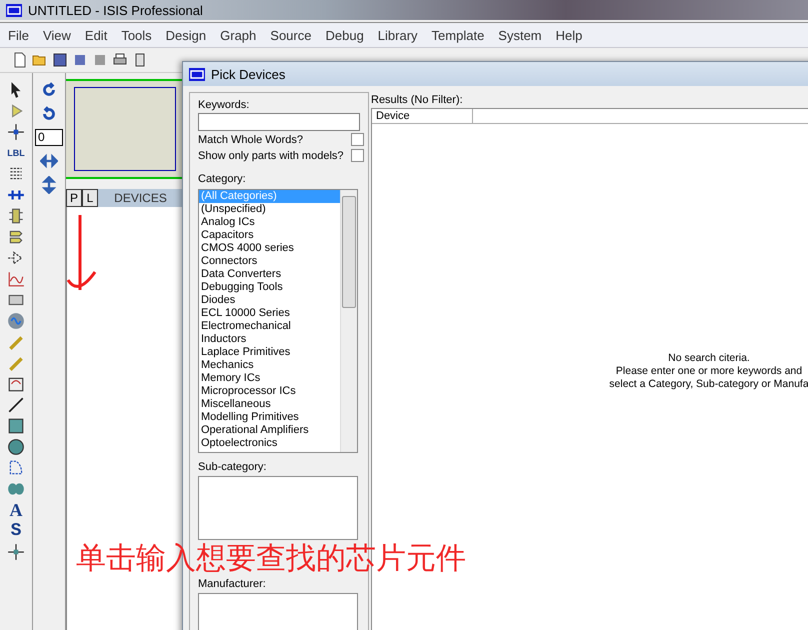  What do you see at coordinates (238, 35) in the screenshot?
I see `menu-item: Graph` at bounding box center [238, 35].